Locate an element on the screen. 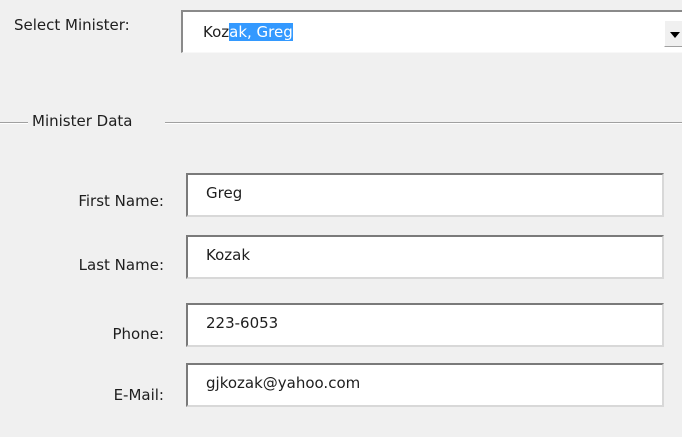  minister-select-value: Kozak, Greg is located at coordinates (248, 32).